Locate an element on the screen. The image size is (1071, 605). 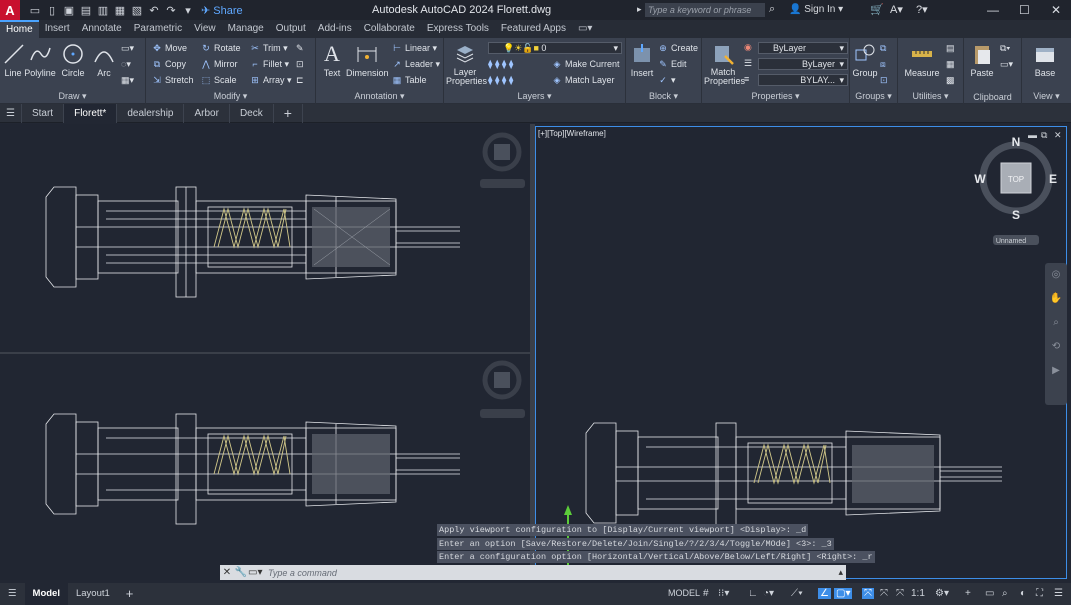
panel-utilities-title: Utilities ▾ is located at coordinates (930, 96).